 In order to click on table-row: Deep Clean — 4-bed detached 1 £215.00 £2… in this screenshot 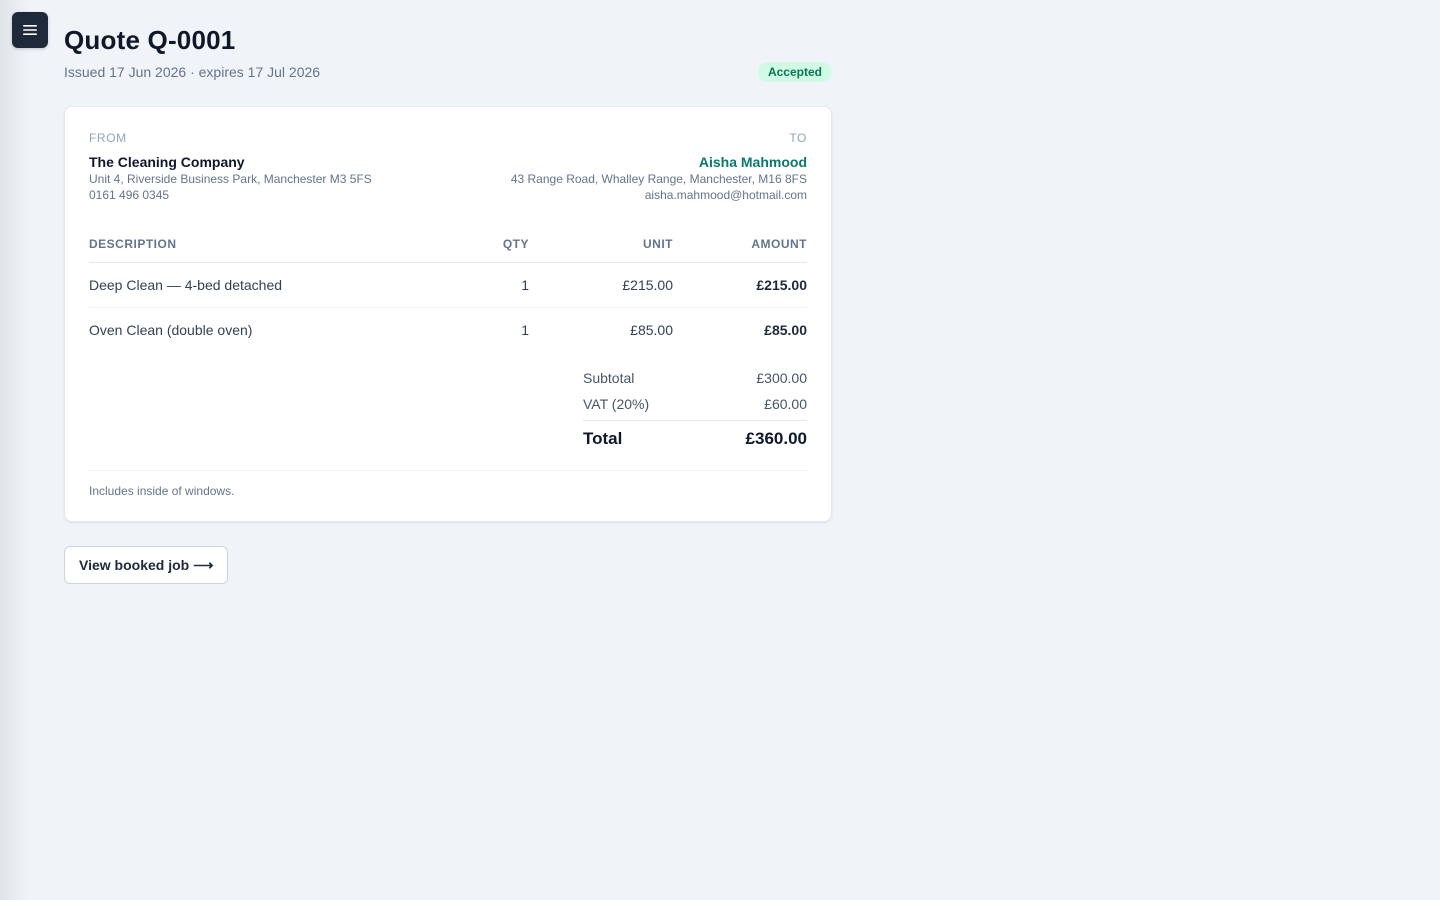, I will do `click(448, 285)`.